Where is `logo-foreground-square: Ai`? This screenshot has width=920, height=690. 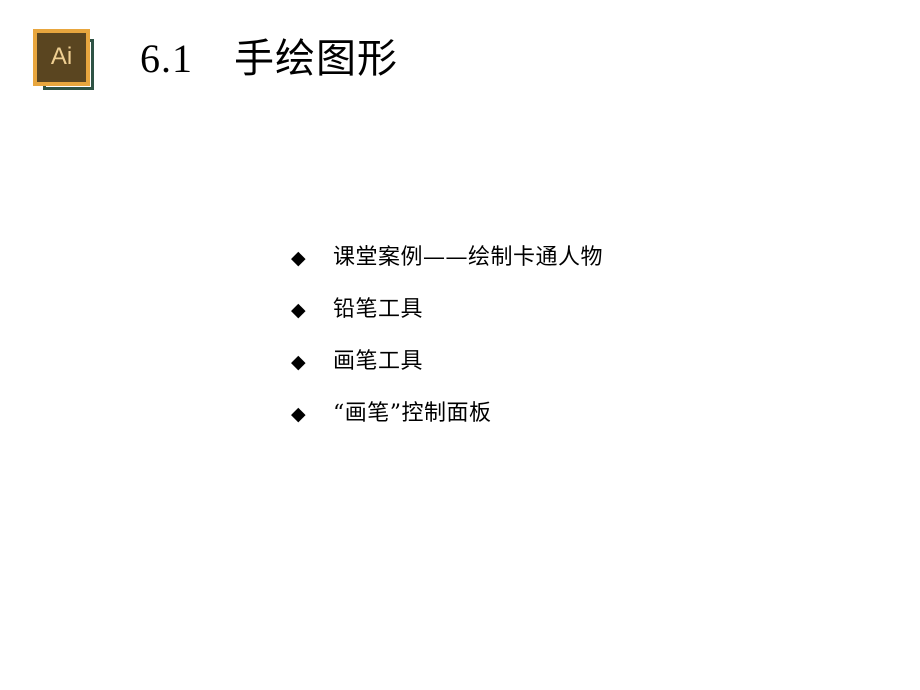 logo-foreground-square: Ai is located at coordinates (61, 57).